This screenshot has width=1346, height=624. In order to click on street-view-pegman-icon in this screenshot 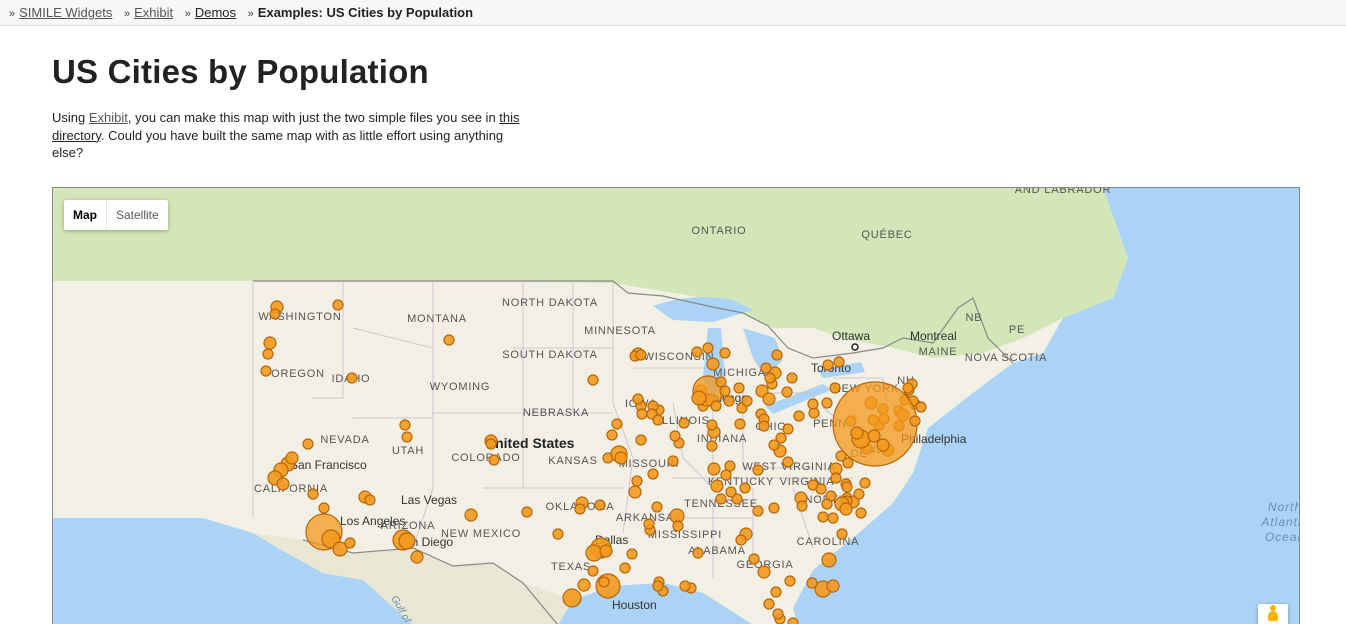, I will do `click(1273, 614)`.